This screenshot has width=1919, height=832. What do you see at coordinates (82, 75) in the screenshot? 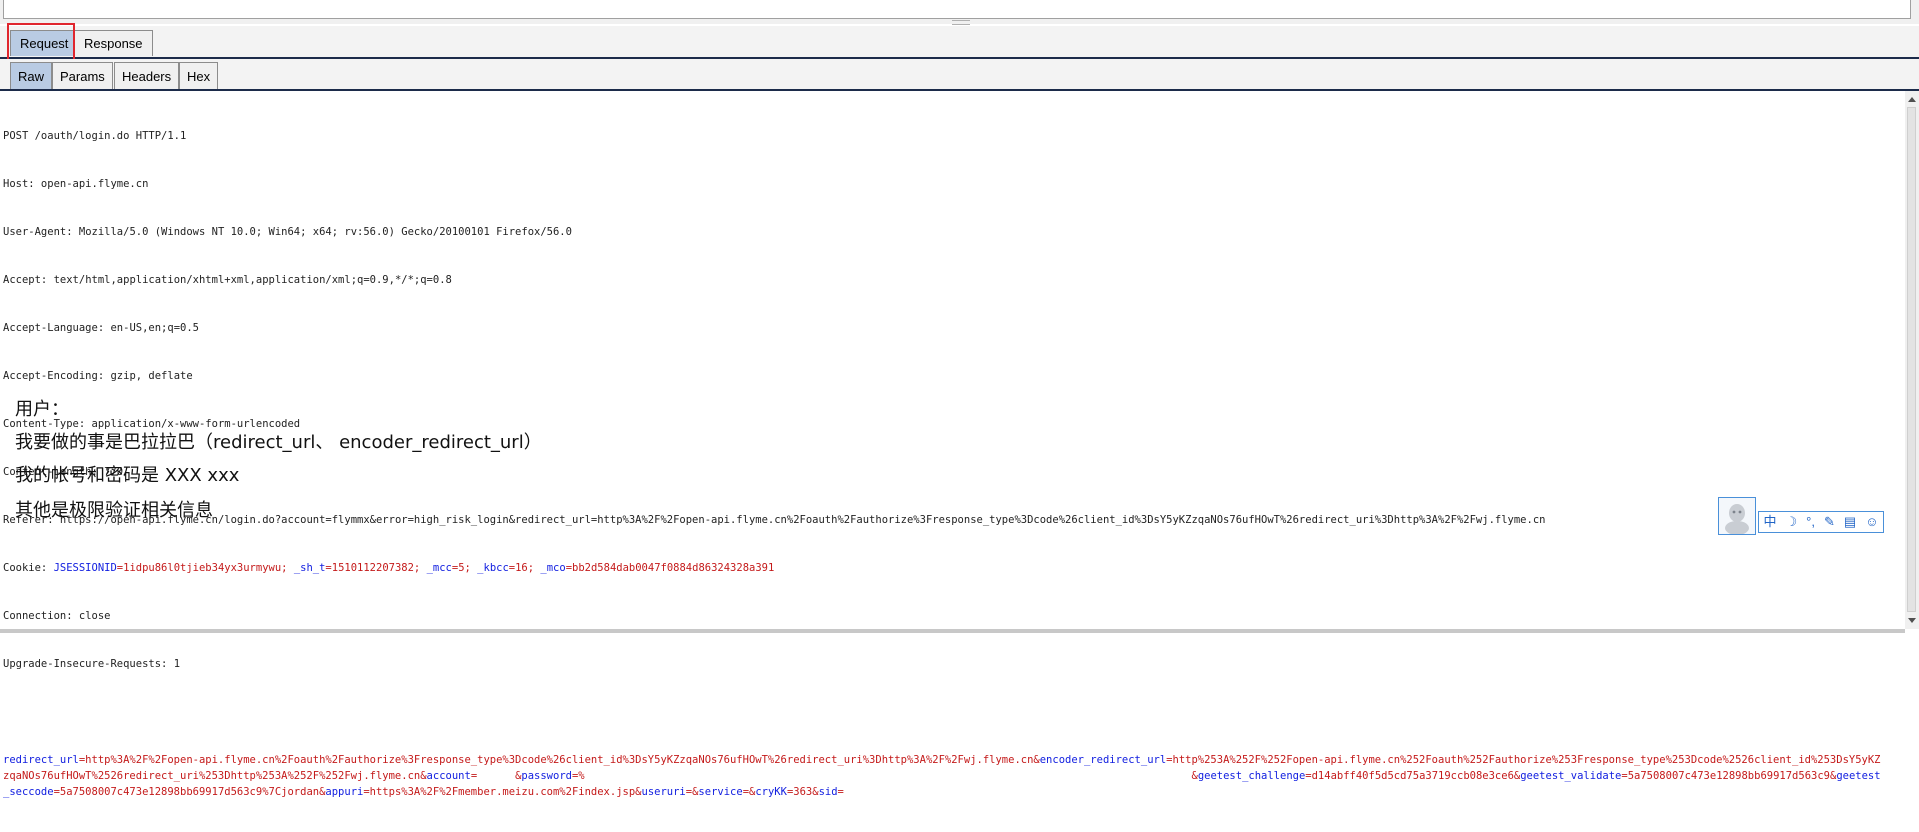
I see `tab-params: Params` at bounding box center [82, 75].